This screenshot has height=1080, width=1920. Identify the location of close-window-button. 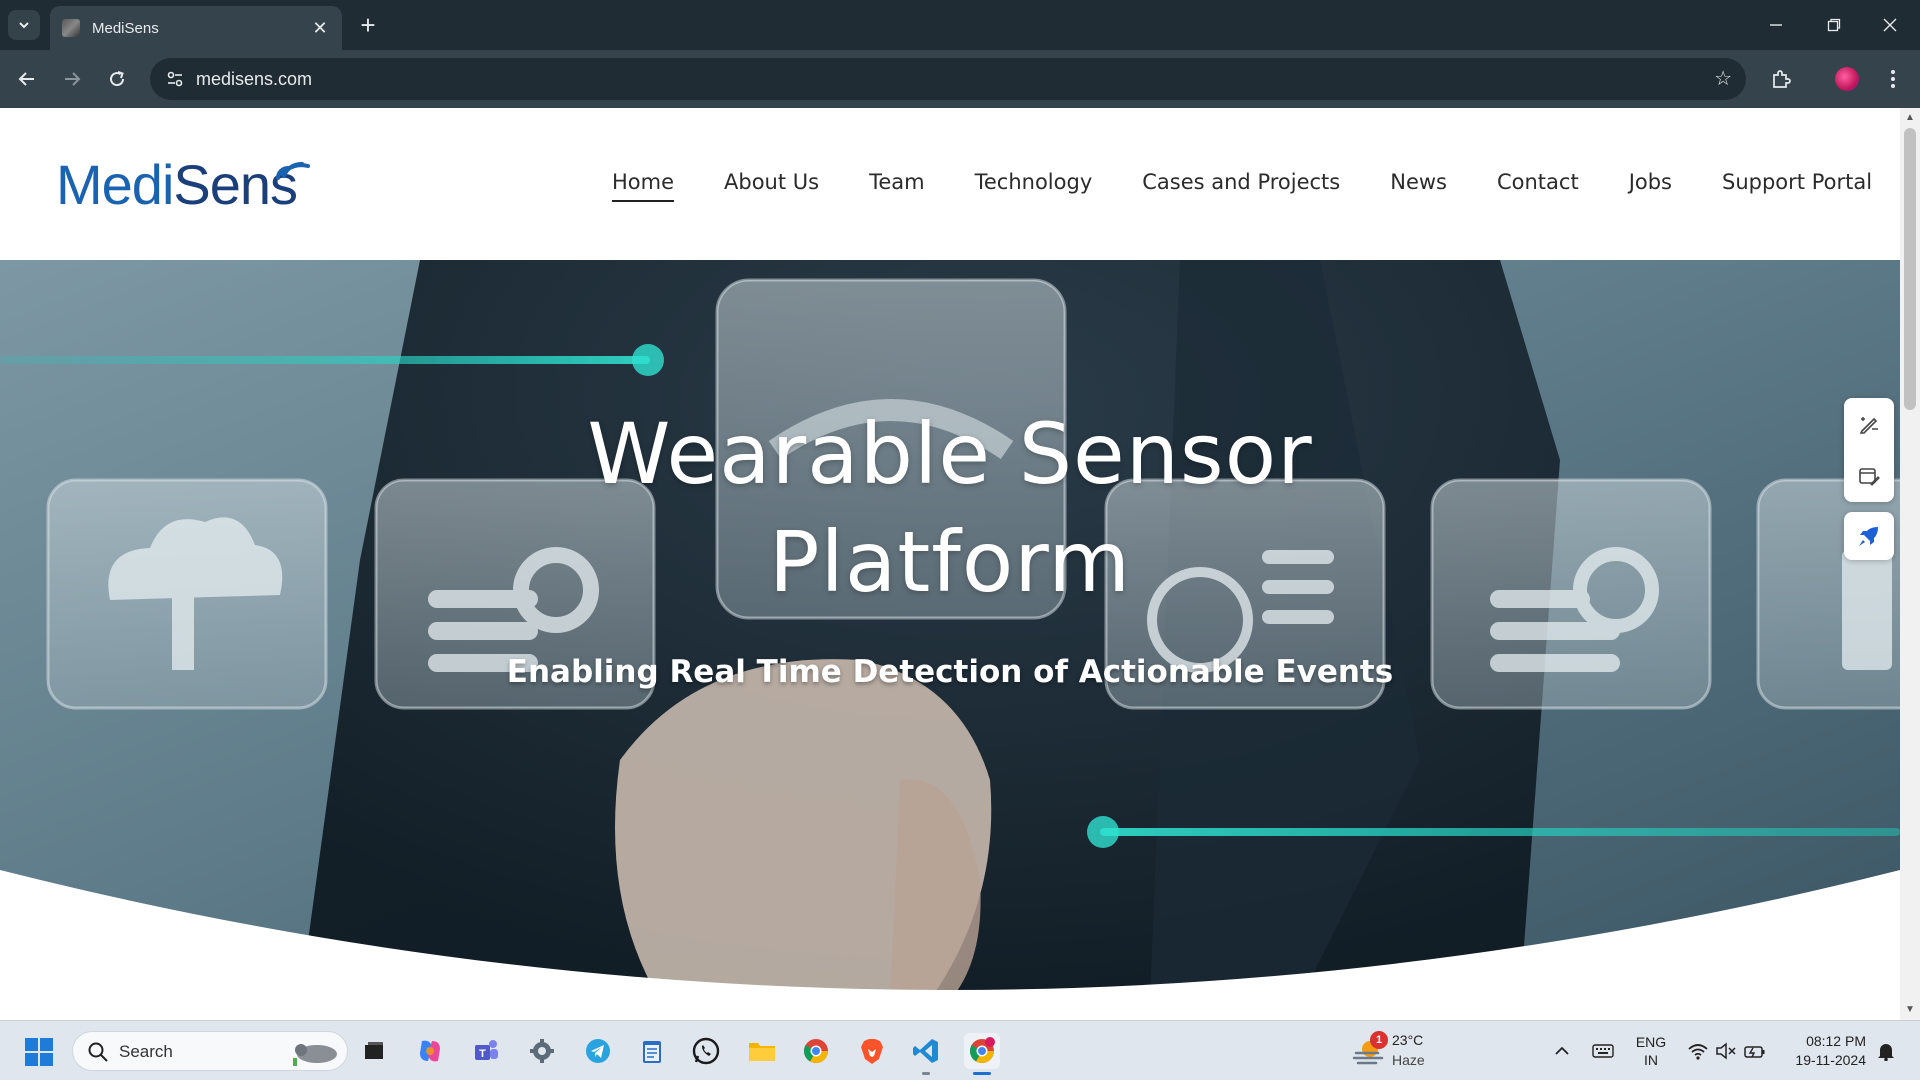
(1890, 25).